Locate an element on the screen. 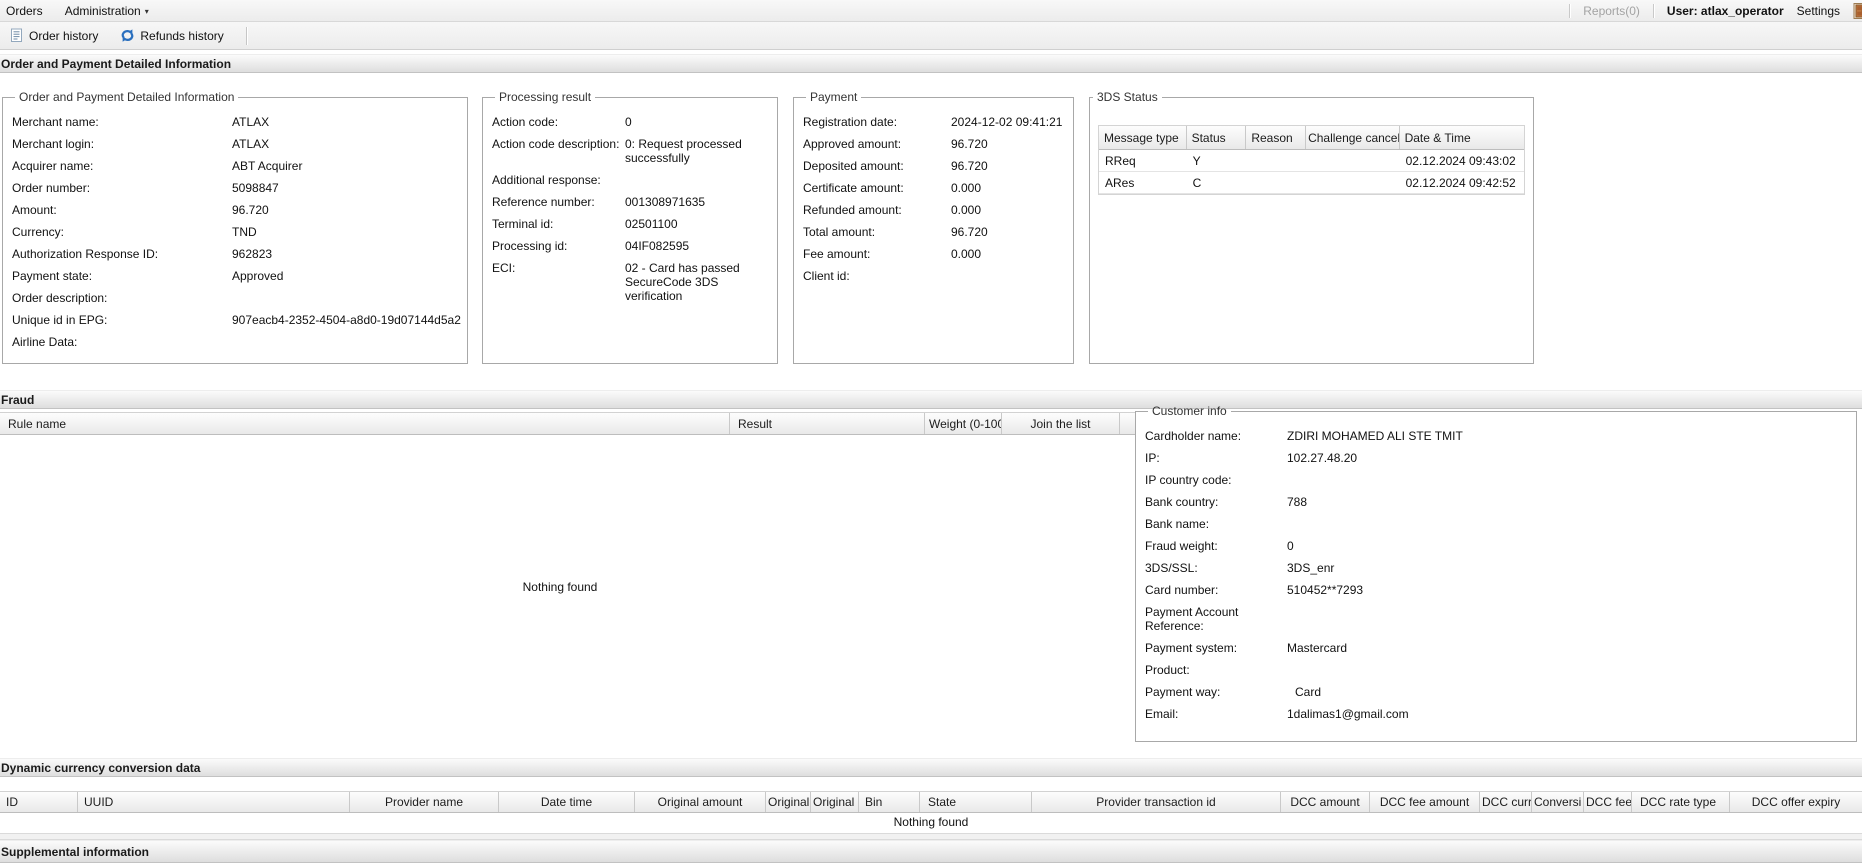  field-value: 0: Request processed successfully is located at coordinates (683, 151).